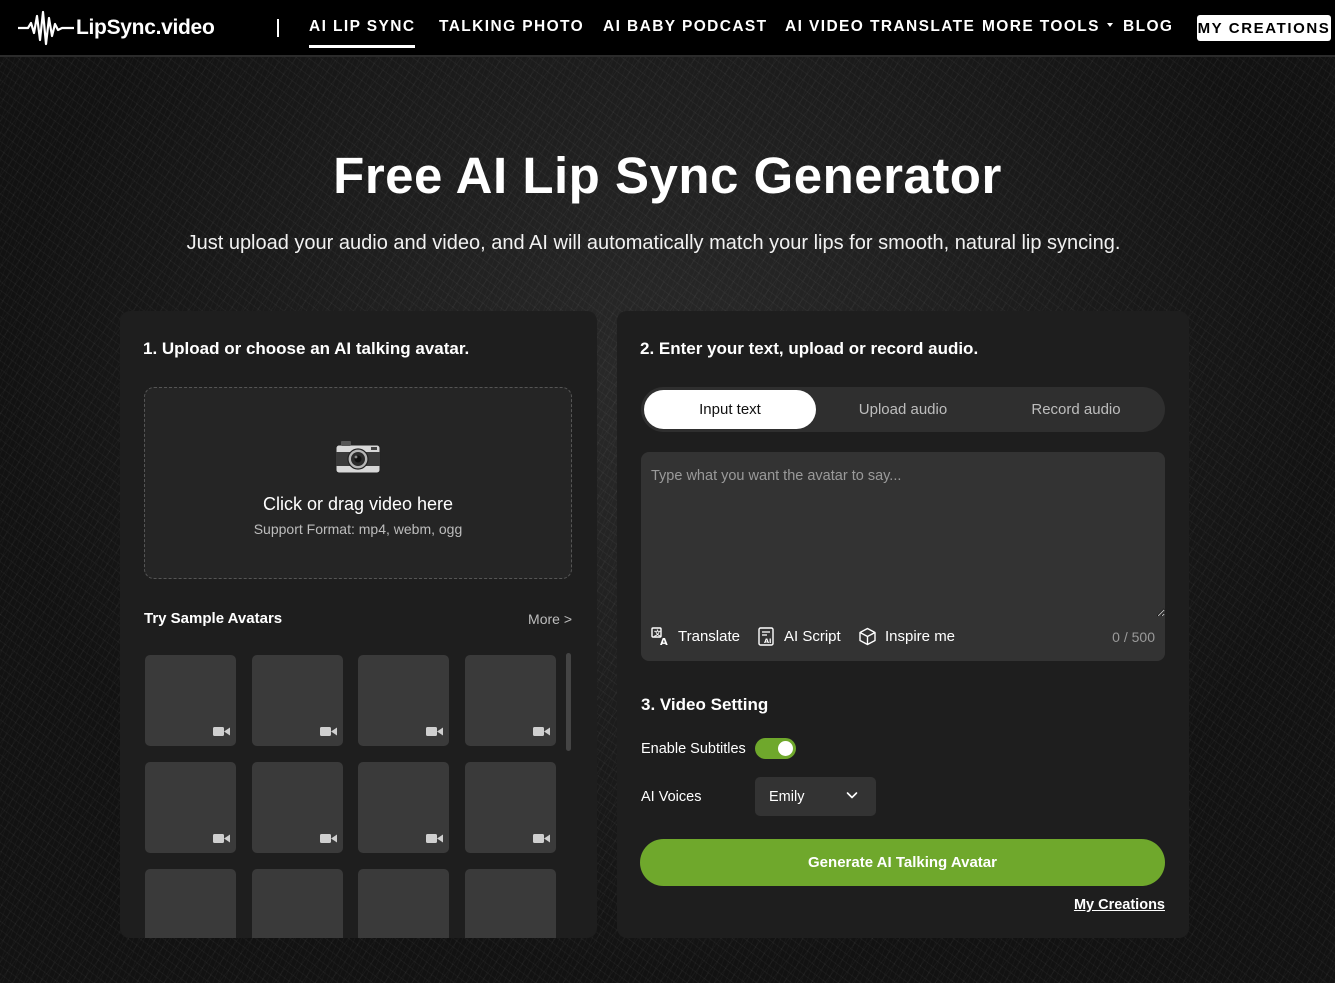 Image resolution: width=1335 pixels, height=983 pixels. I want to click on subtitles-toggle, so click(775, 748).